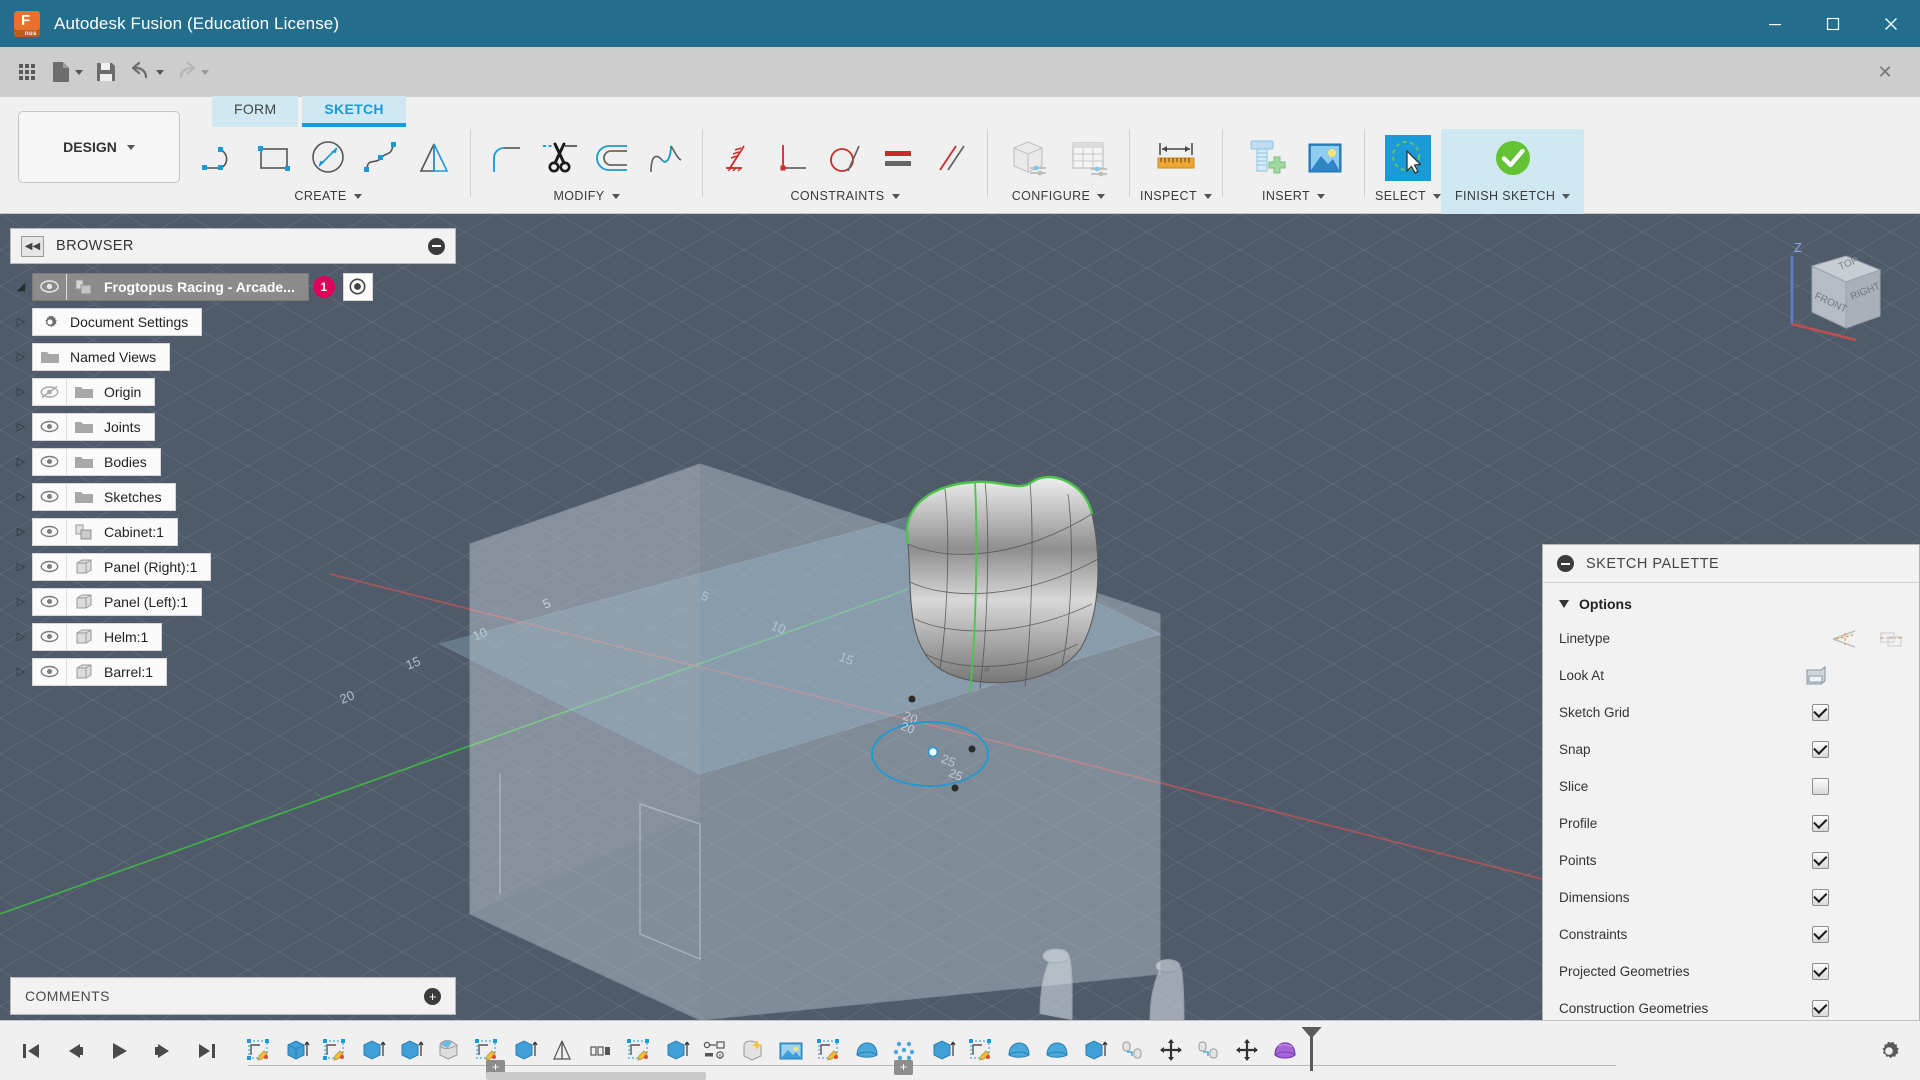  What do you see at coordinates (1285, 1051) in the screenshot?
I see `form-active-feature` at bounding box center [1285, 1051].